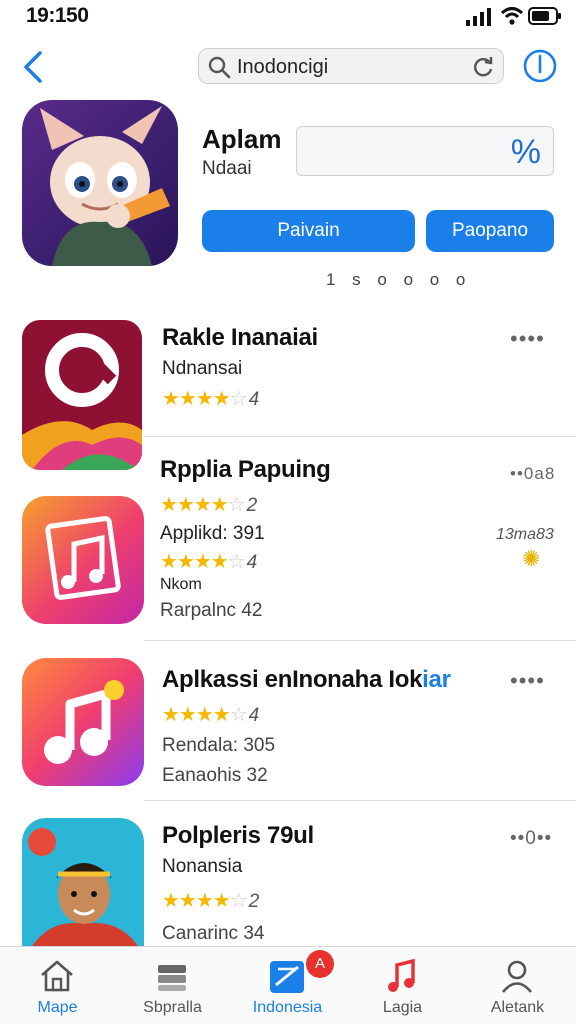  What do you see at coordinates (105, 186) in the screenshot?
I see `cartoon-mascot-icon` at bounding box center [105, 186].